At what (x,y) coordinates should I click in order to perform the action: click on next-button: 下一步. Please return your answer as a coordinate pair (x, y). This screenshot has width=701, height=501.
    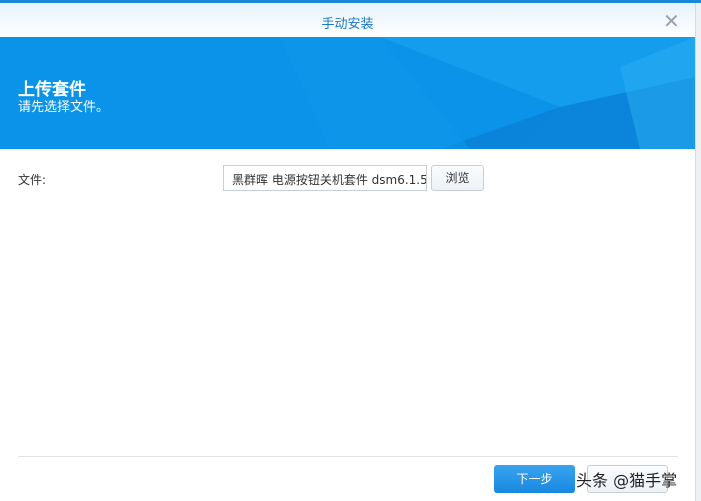
    Looking at the image, I should click on (534, 479).